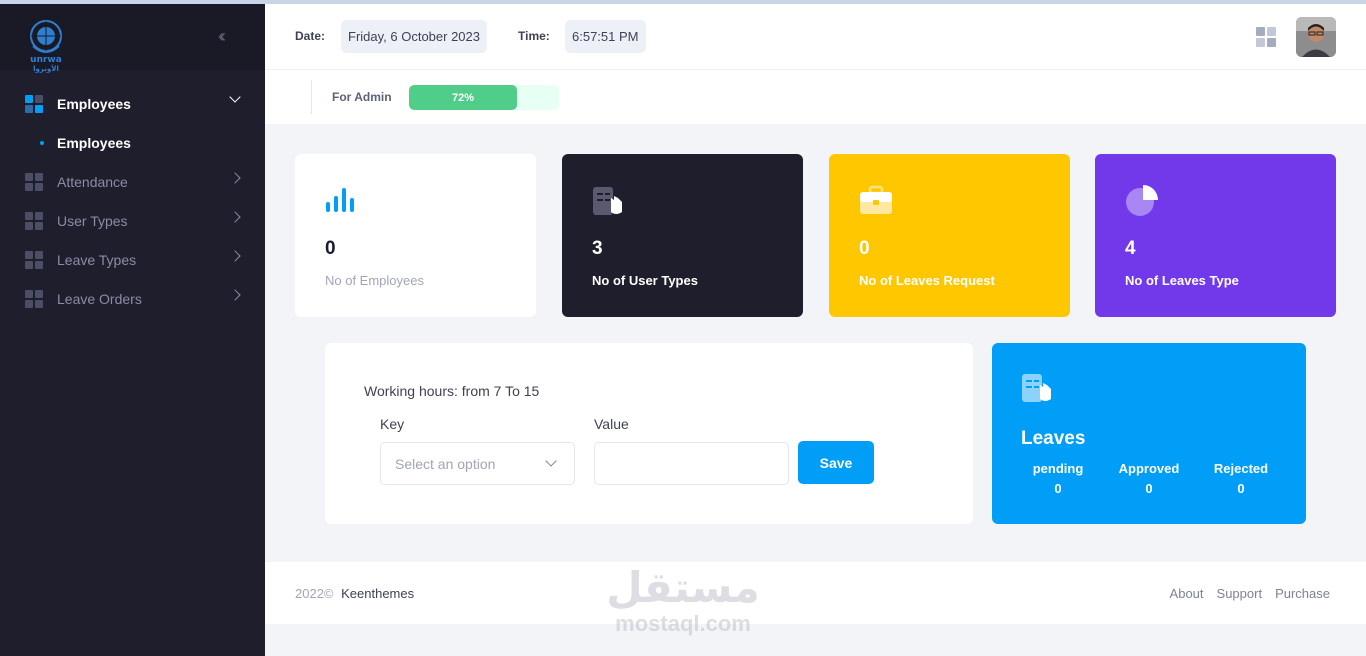 The width and height of the screenshot is (1366, 656). I want to click on logo-text: unrwa, so click(46, 60).